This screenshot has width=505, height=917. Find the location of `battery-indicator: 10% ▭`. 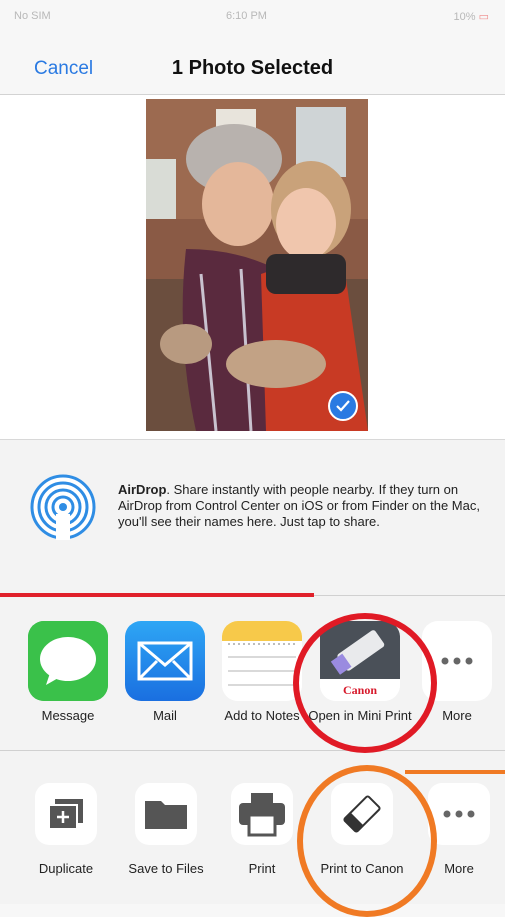

battery-indicator: 10% ▭ is located at coordinates (472, 16).